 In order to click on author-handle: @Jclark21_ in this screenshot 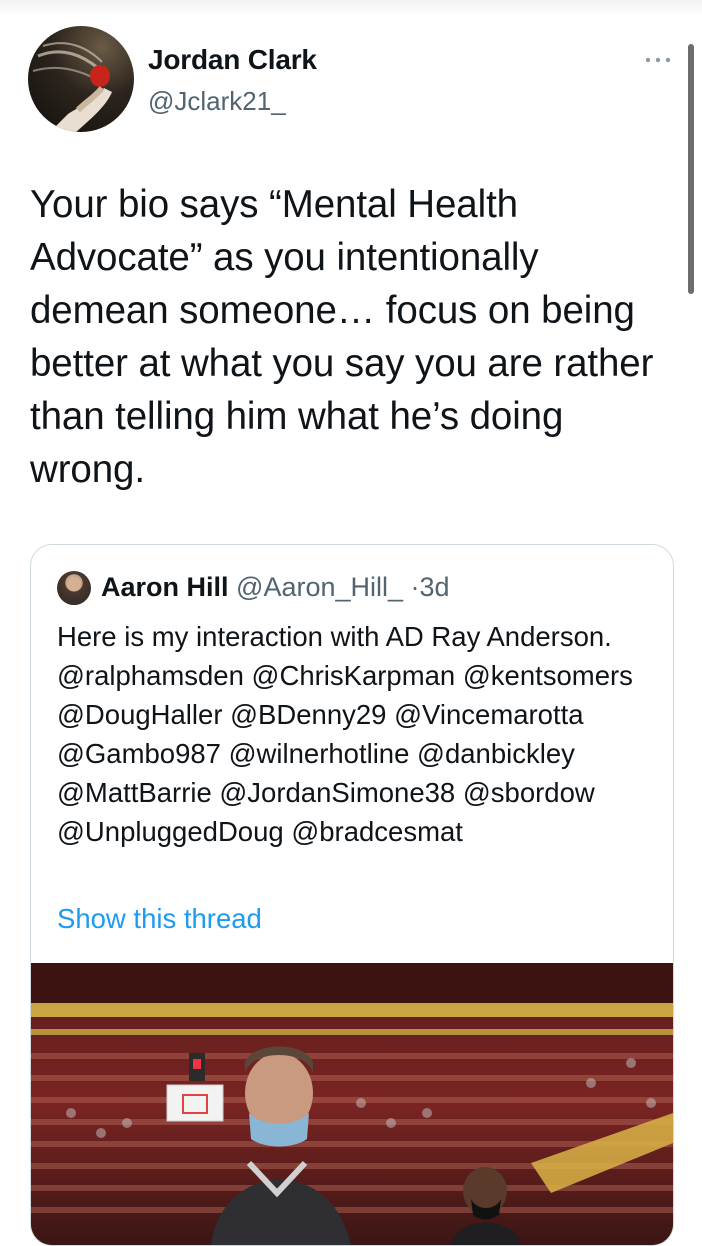, I will do `click(217, 101)`.